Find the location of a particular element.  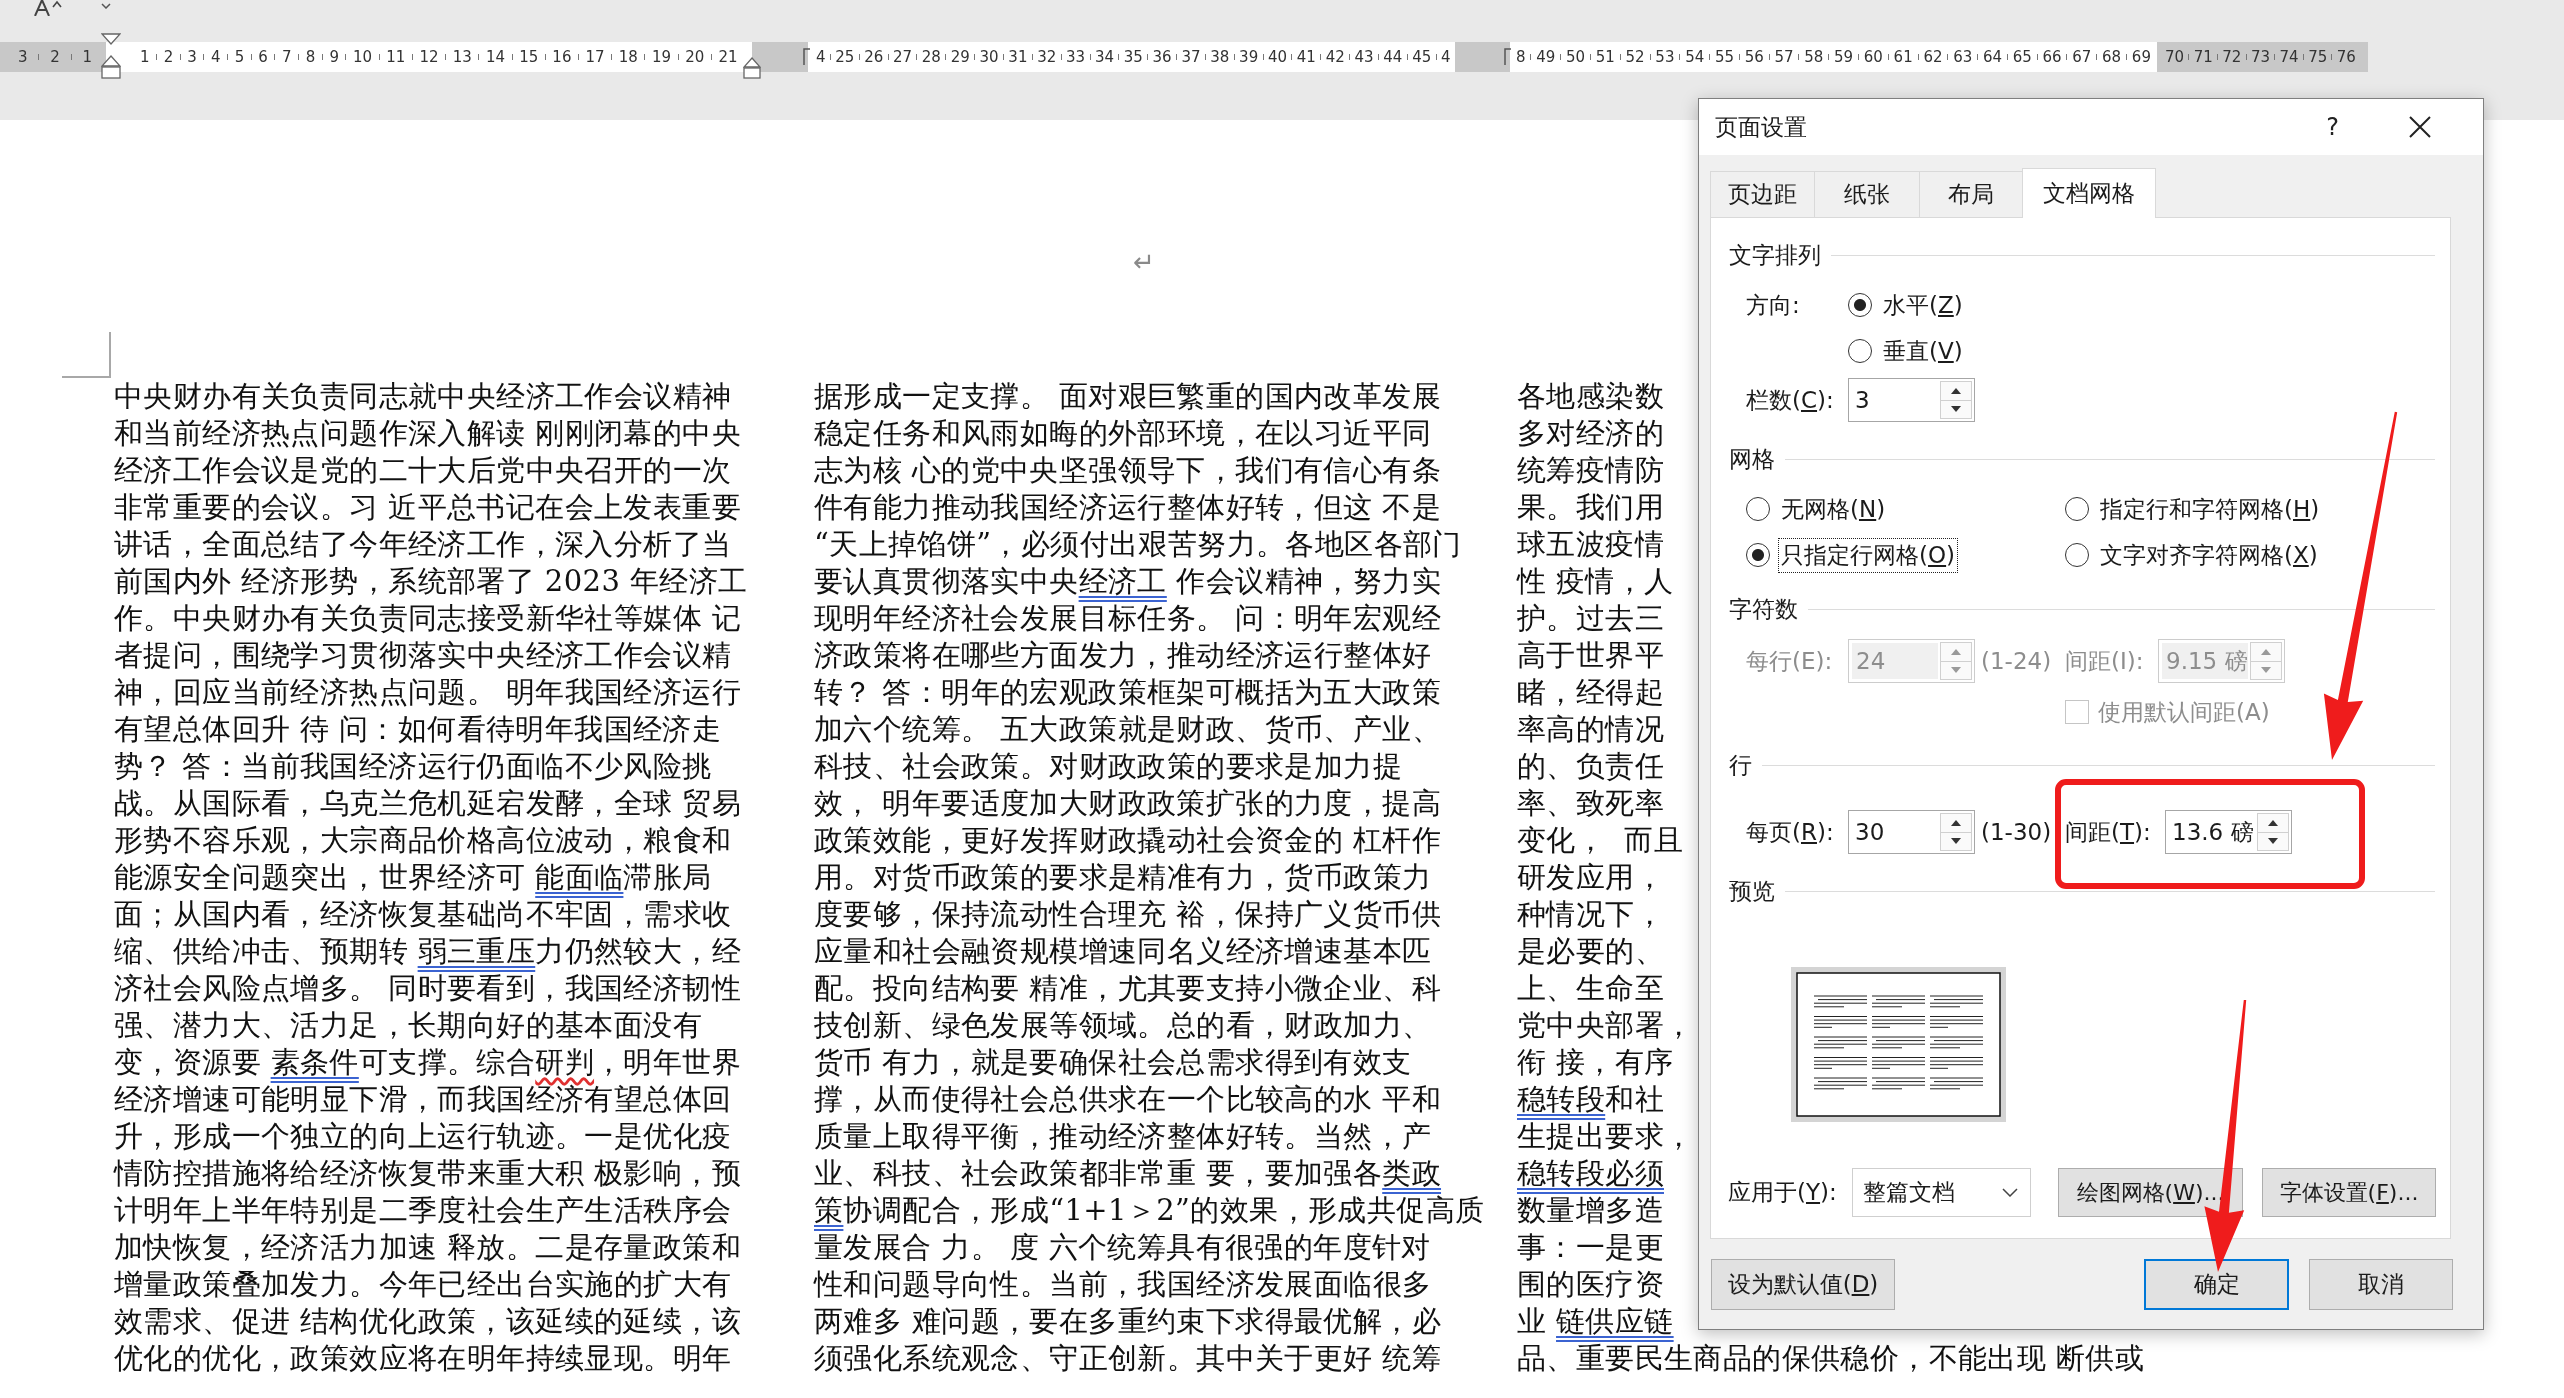

ruler-number: 17 is located at coordinates (595, 57).